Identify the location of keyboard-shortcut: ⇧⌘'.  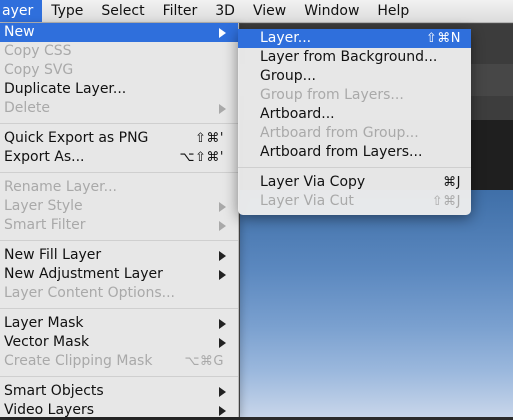
(209, 138).